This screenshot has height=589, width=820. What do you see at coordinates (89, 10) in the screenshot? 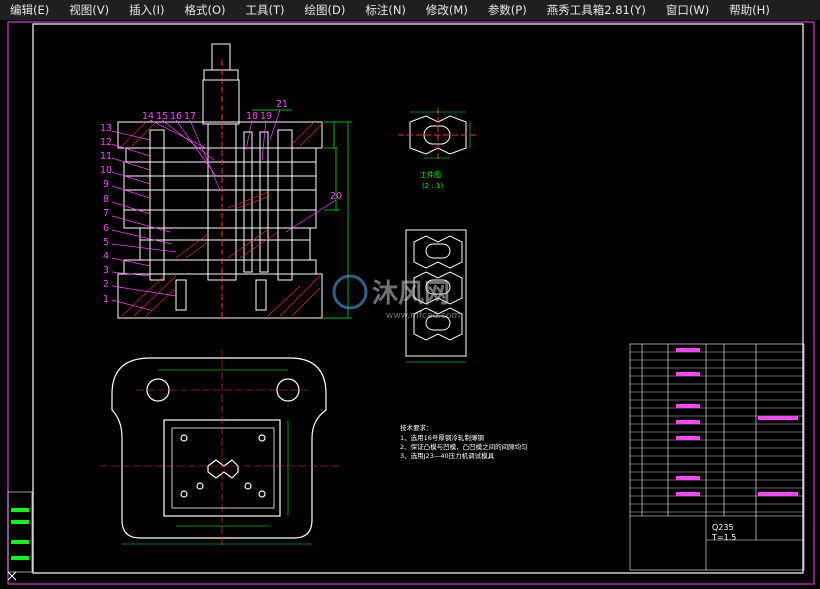
I see `menu-view: 视图(V)` at bounding box center [89, 10].